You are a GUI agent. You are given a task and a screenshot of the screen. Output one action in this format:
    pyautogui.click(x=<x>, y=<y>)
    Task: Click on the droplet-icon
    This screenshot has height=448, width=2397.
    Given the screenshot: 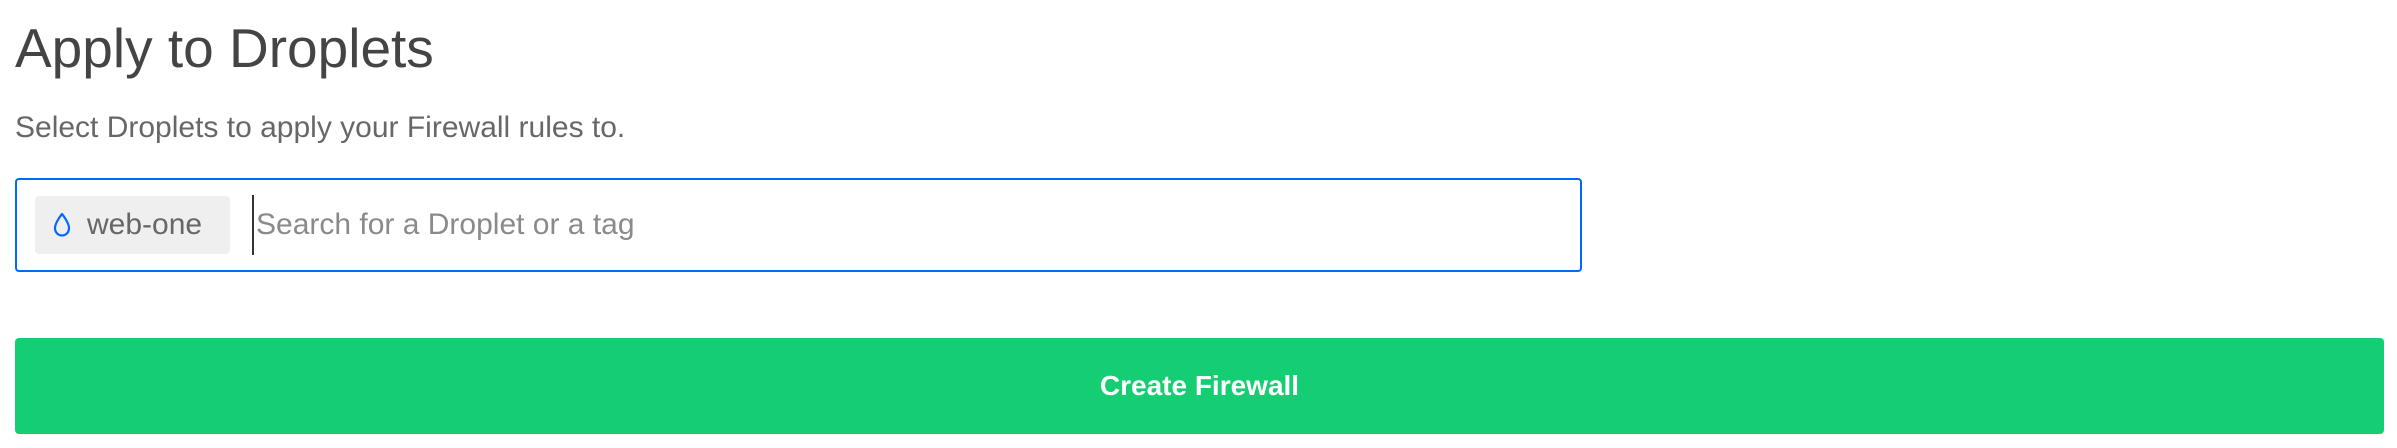 What is the action you would take?
    pyautogui.click(x=62, y=225)
    